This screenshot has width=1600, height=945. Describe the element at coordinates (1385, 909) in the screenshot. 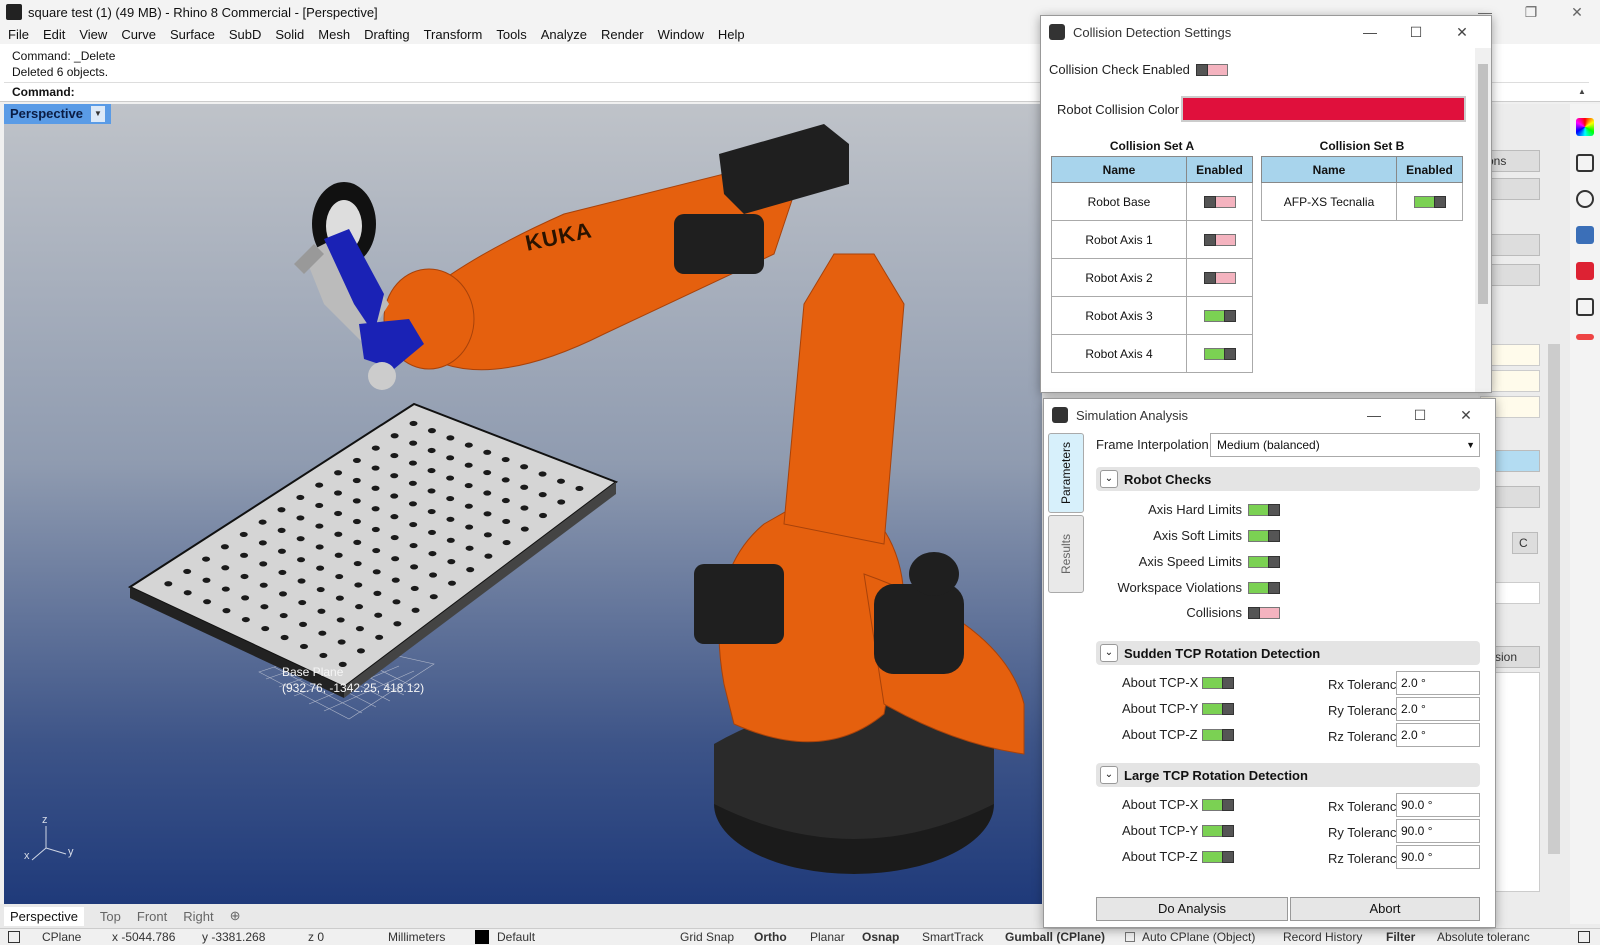

I see `abort-button: Abort` at that location.